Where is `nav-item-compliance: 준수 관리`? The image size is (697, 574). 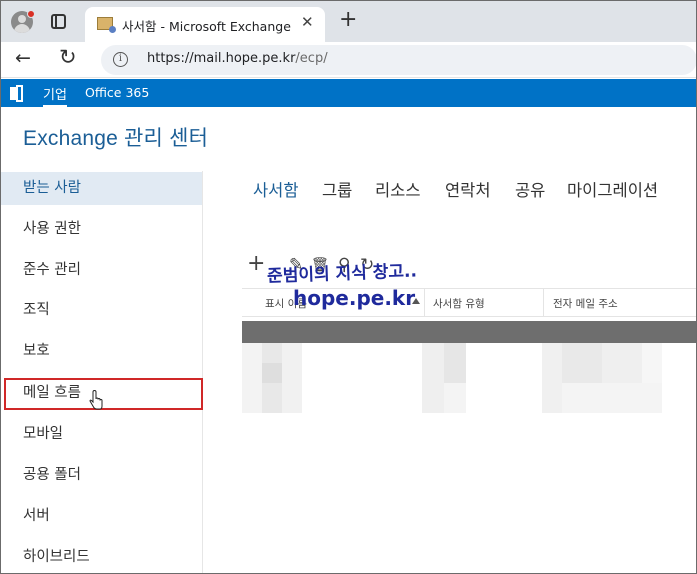 nav-item-compliance: 준수 관리 is located at coordinates (101, 270).